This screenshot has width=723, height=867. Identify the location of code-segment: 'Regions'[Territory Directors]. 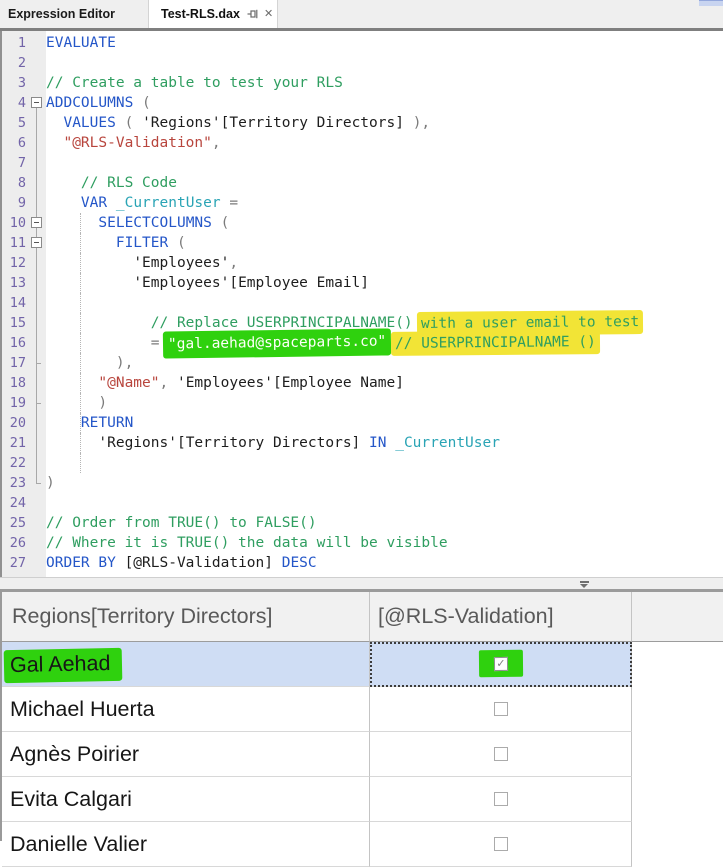
(234, 443).